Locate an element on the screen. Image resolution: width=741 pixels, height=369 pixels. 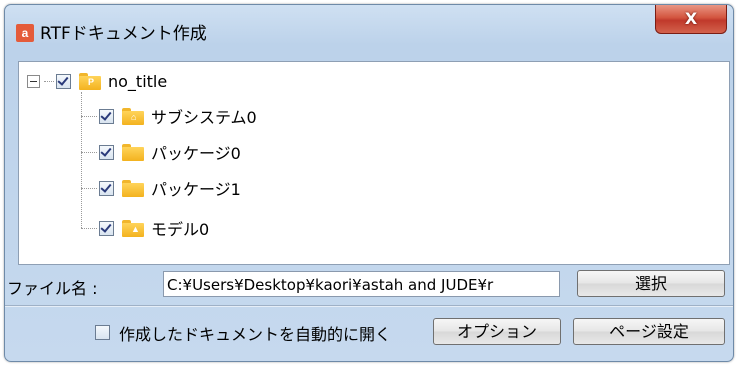
checkbox-package0 is located at coordinates (106, 152).